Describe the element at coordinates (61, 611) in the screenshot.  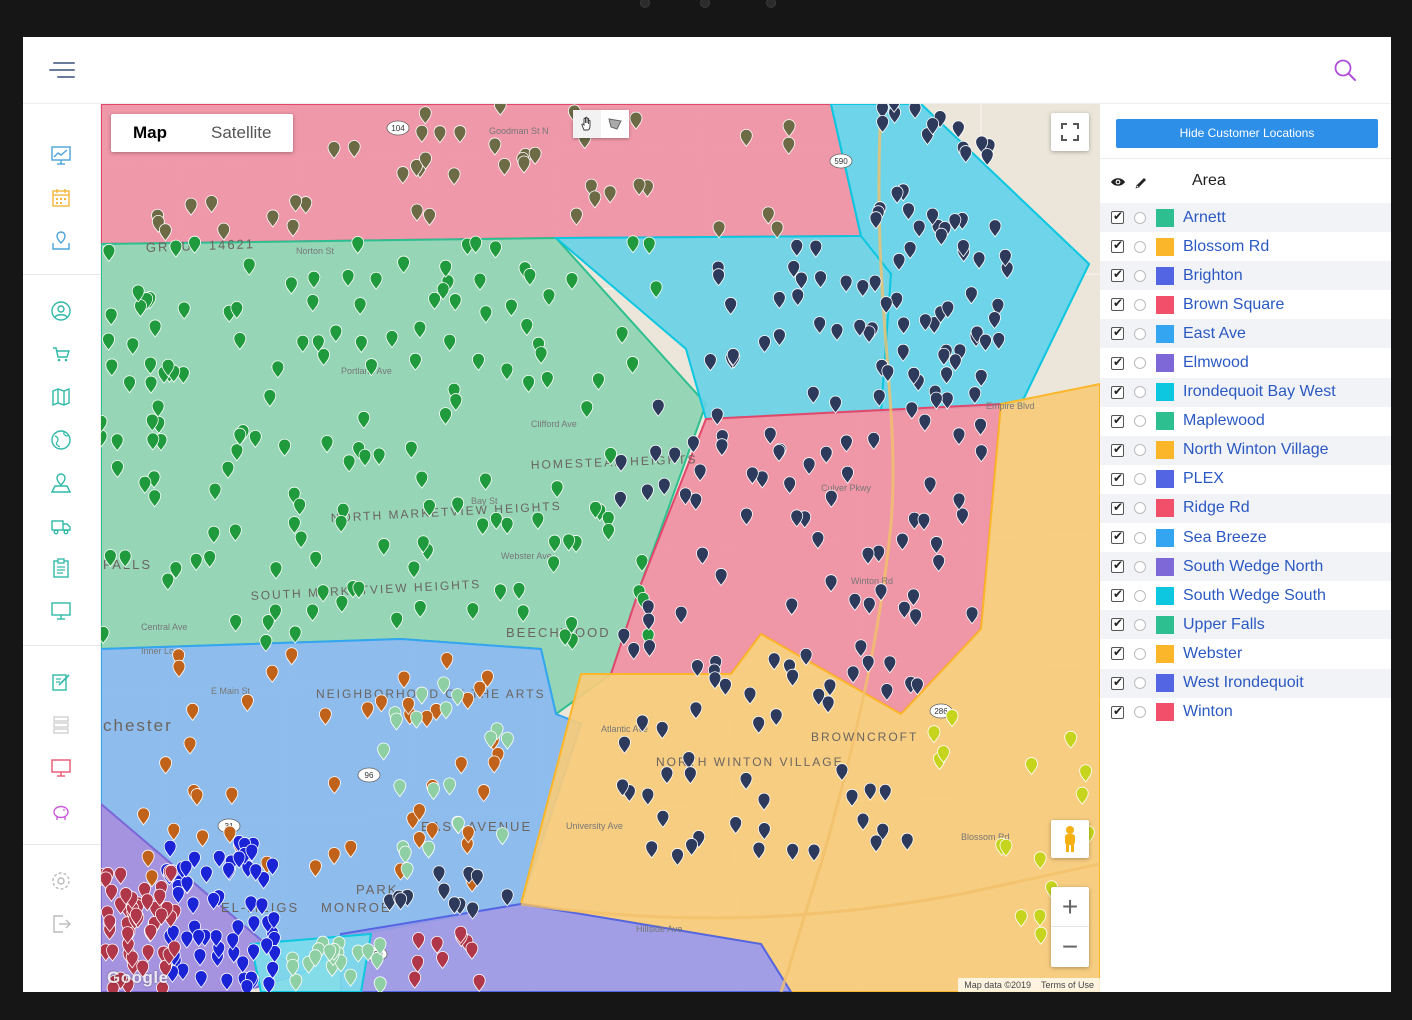
I see `monitor-icon` at that location.